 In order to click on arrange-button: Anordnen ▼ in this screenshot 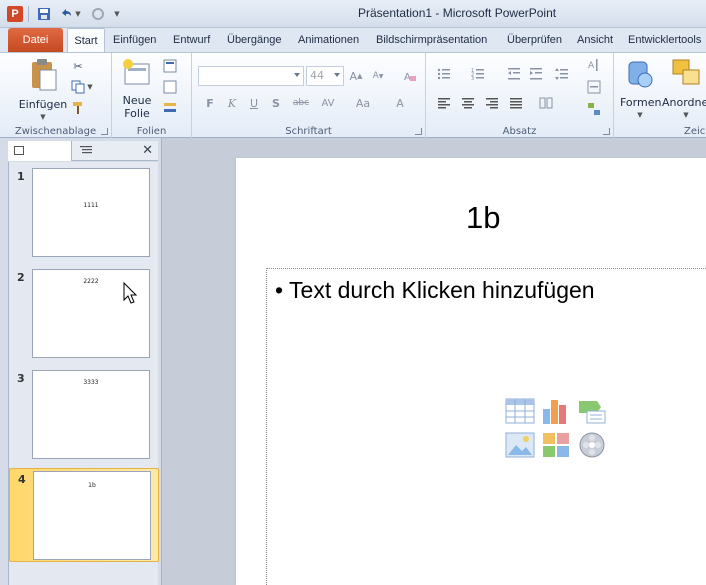, I will do `click(684, 90)`.